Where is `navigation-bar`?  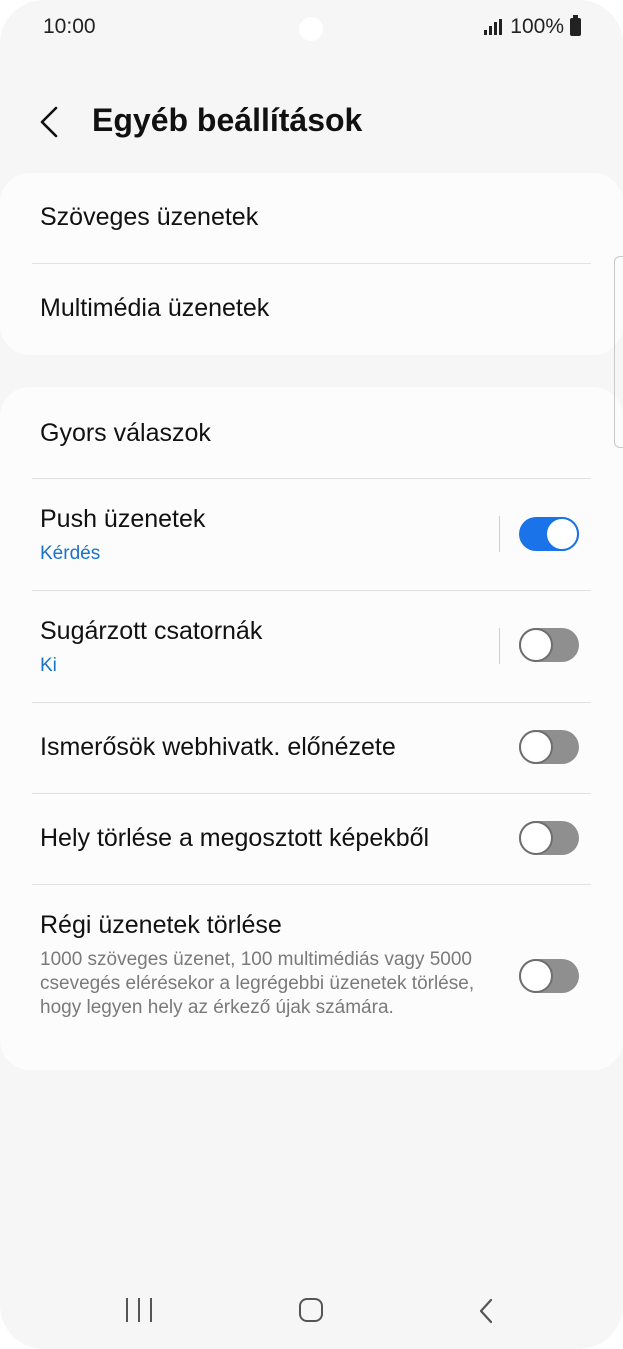 navigation-bar is located at coordinates (311, 1310).